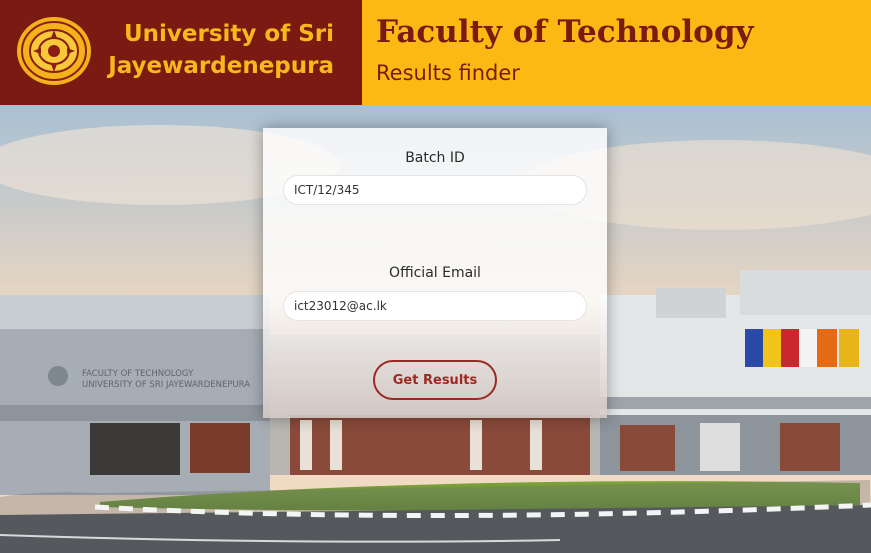 This screenshot has width=871, height=553. What do you see at coordinates (221, 66) in the screenshot?
I see `university-name-line2: Jayewardenepura` at bounding box center [221, 66].